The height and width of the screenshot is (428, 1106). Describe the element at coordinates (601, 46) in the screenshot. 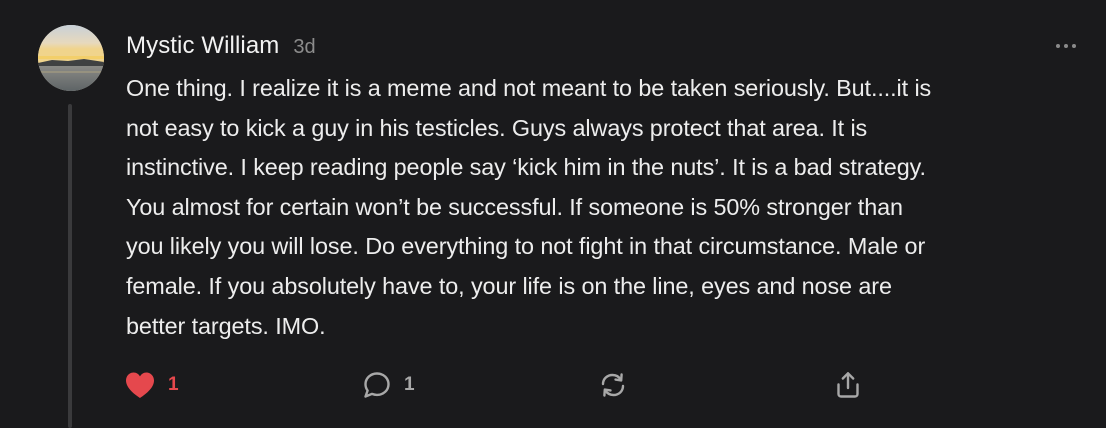

I see `comment-header: Mystic William 3d` at that location.